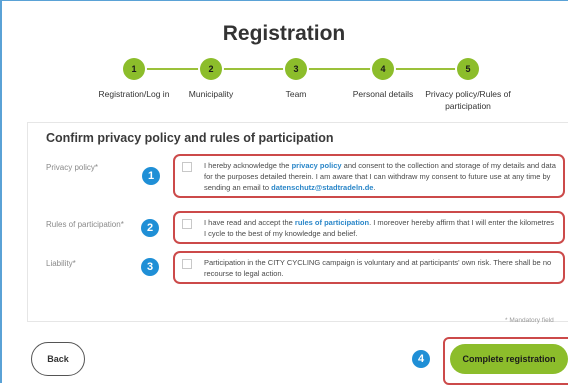 Image resolution: width=568 pixels, height=385 pixels. Describe the element at coordinates (150, 228) in the screenshot. I see `annotation-badge-2: 2` at that location.